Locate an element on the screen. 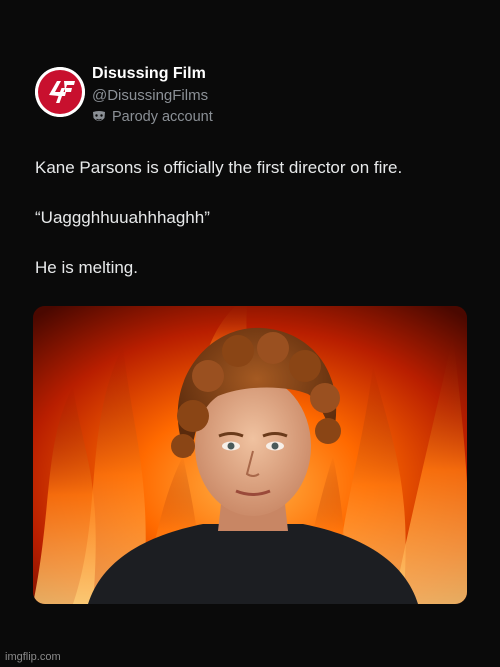 This screenshot has width=500, height=667. avatar is located at coordinates (60, 92).